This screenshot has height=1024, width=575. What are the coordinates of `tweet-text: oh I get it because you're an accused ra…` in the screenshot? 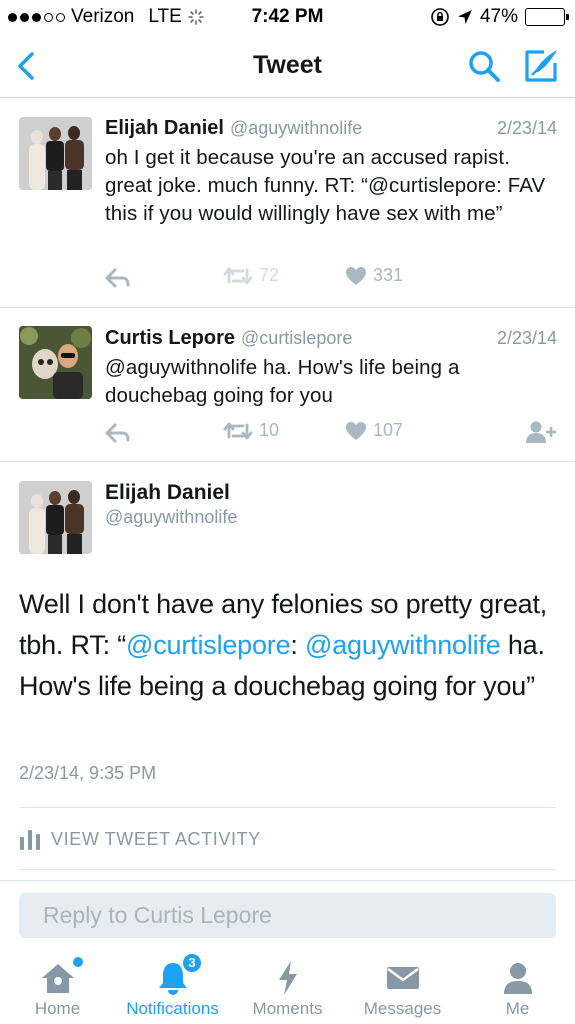 It's located at (325, 185).